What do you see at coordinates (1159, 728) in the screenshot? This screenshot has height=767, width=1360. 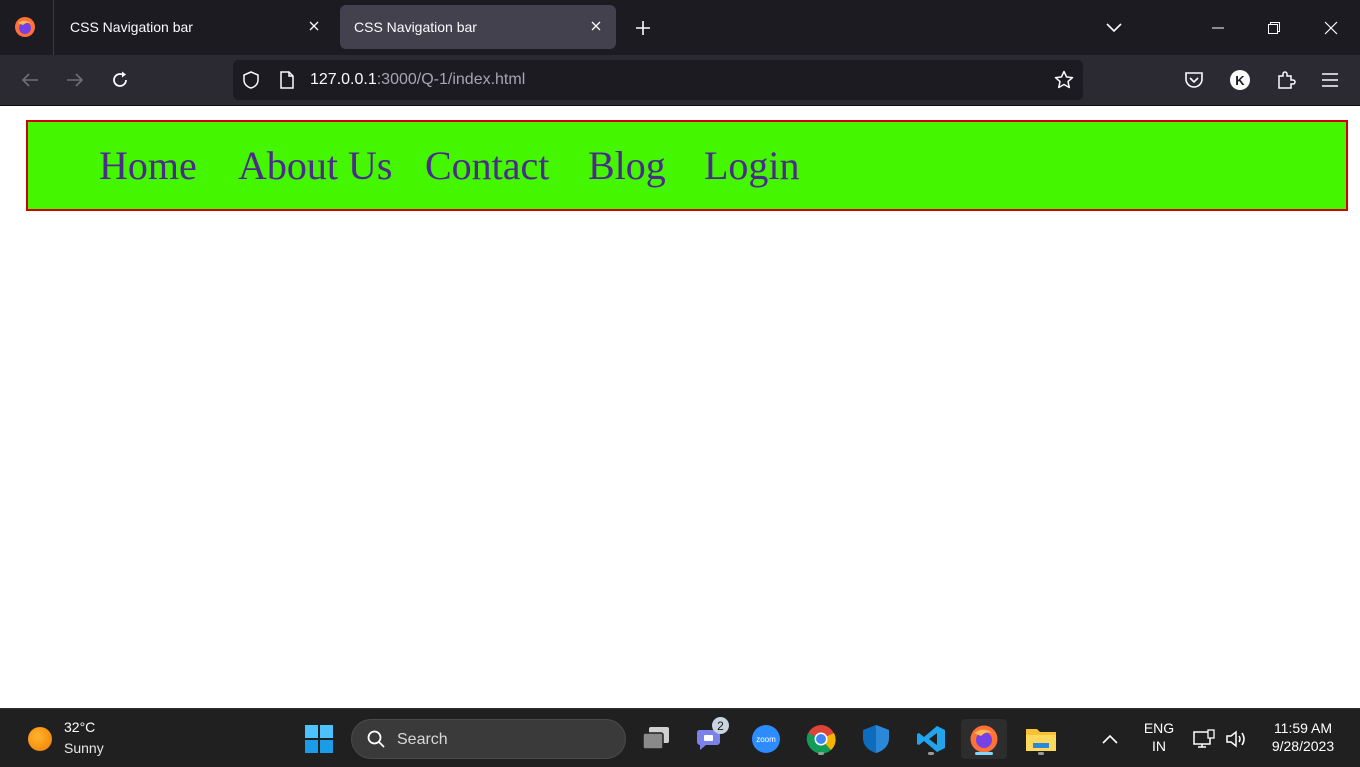 I see `language-code: ENG` at bounding box center [1159, 728].